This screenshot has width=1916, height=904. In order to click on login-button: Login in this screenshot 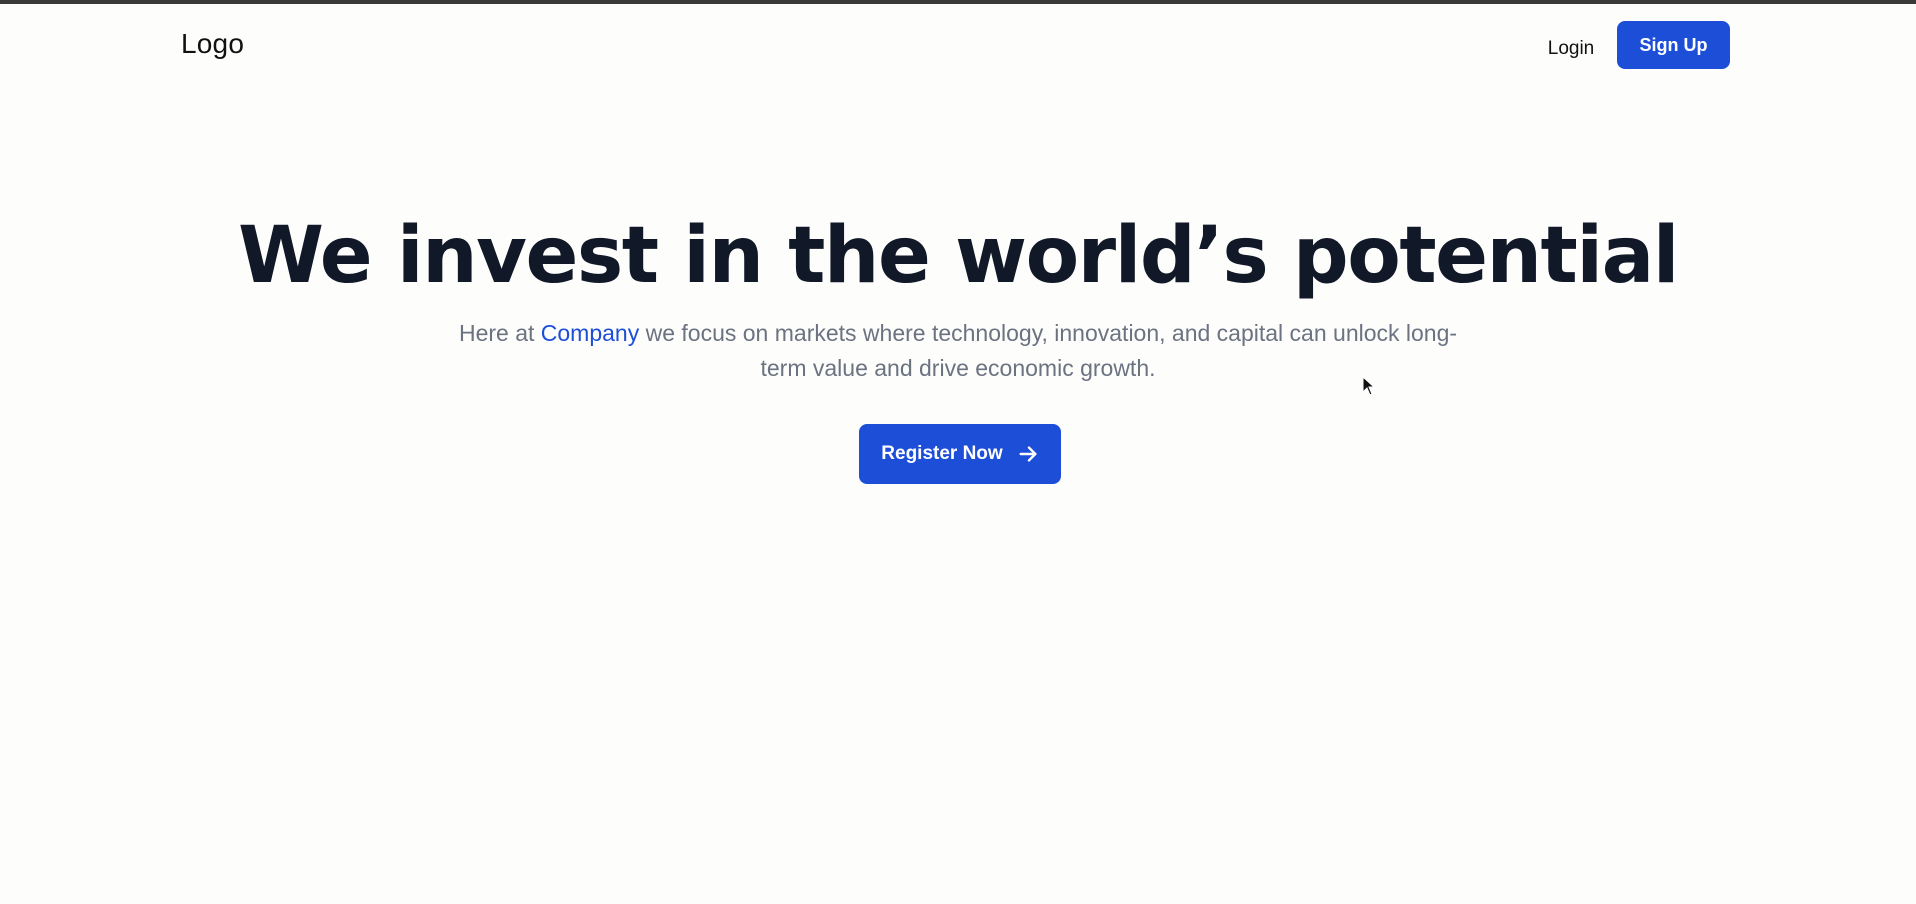, I will do `click(1571, 49)`.